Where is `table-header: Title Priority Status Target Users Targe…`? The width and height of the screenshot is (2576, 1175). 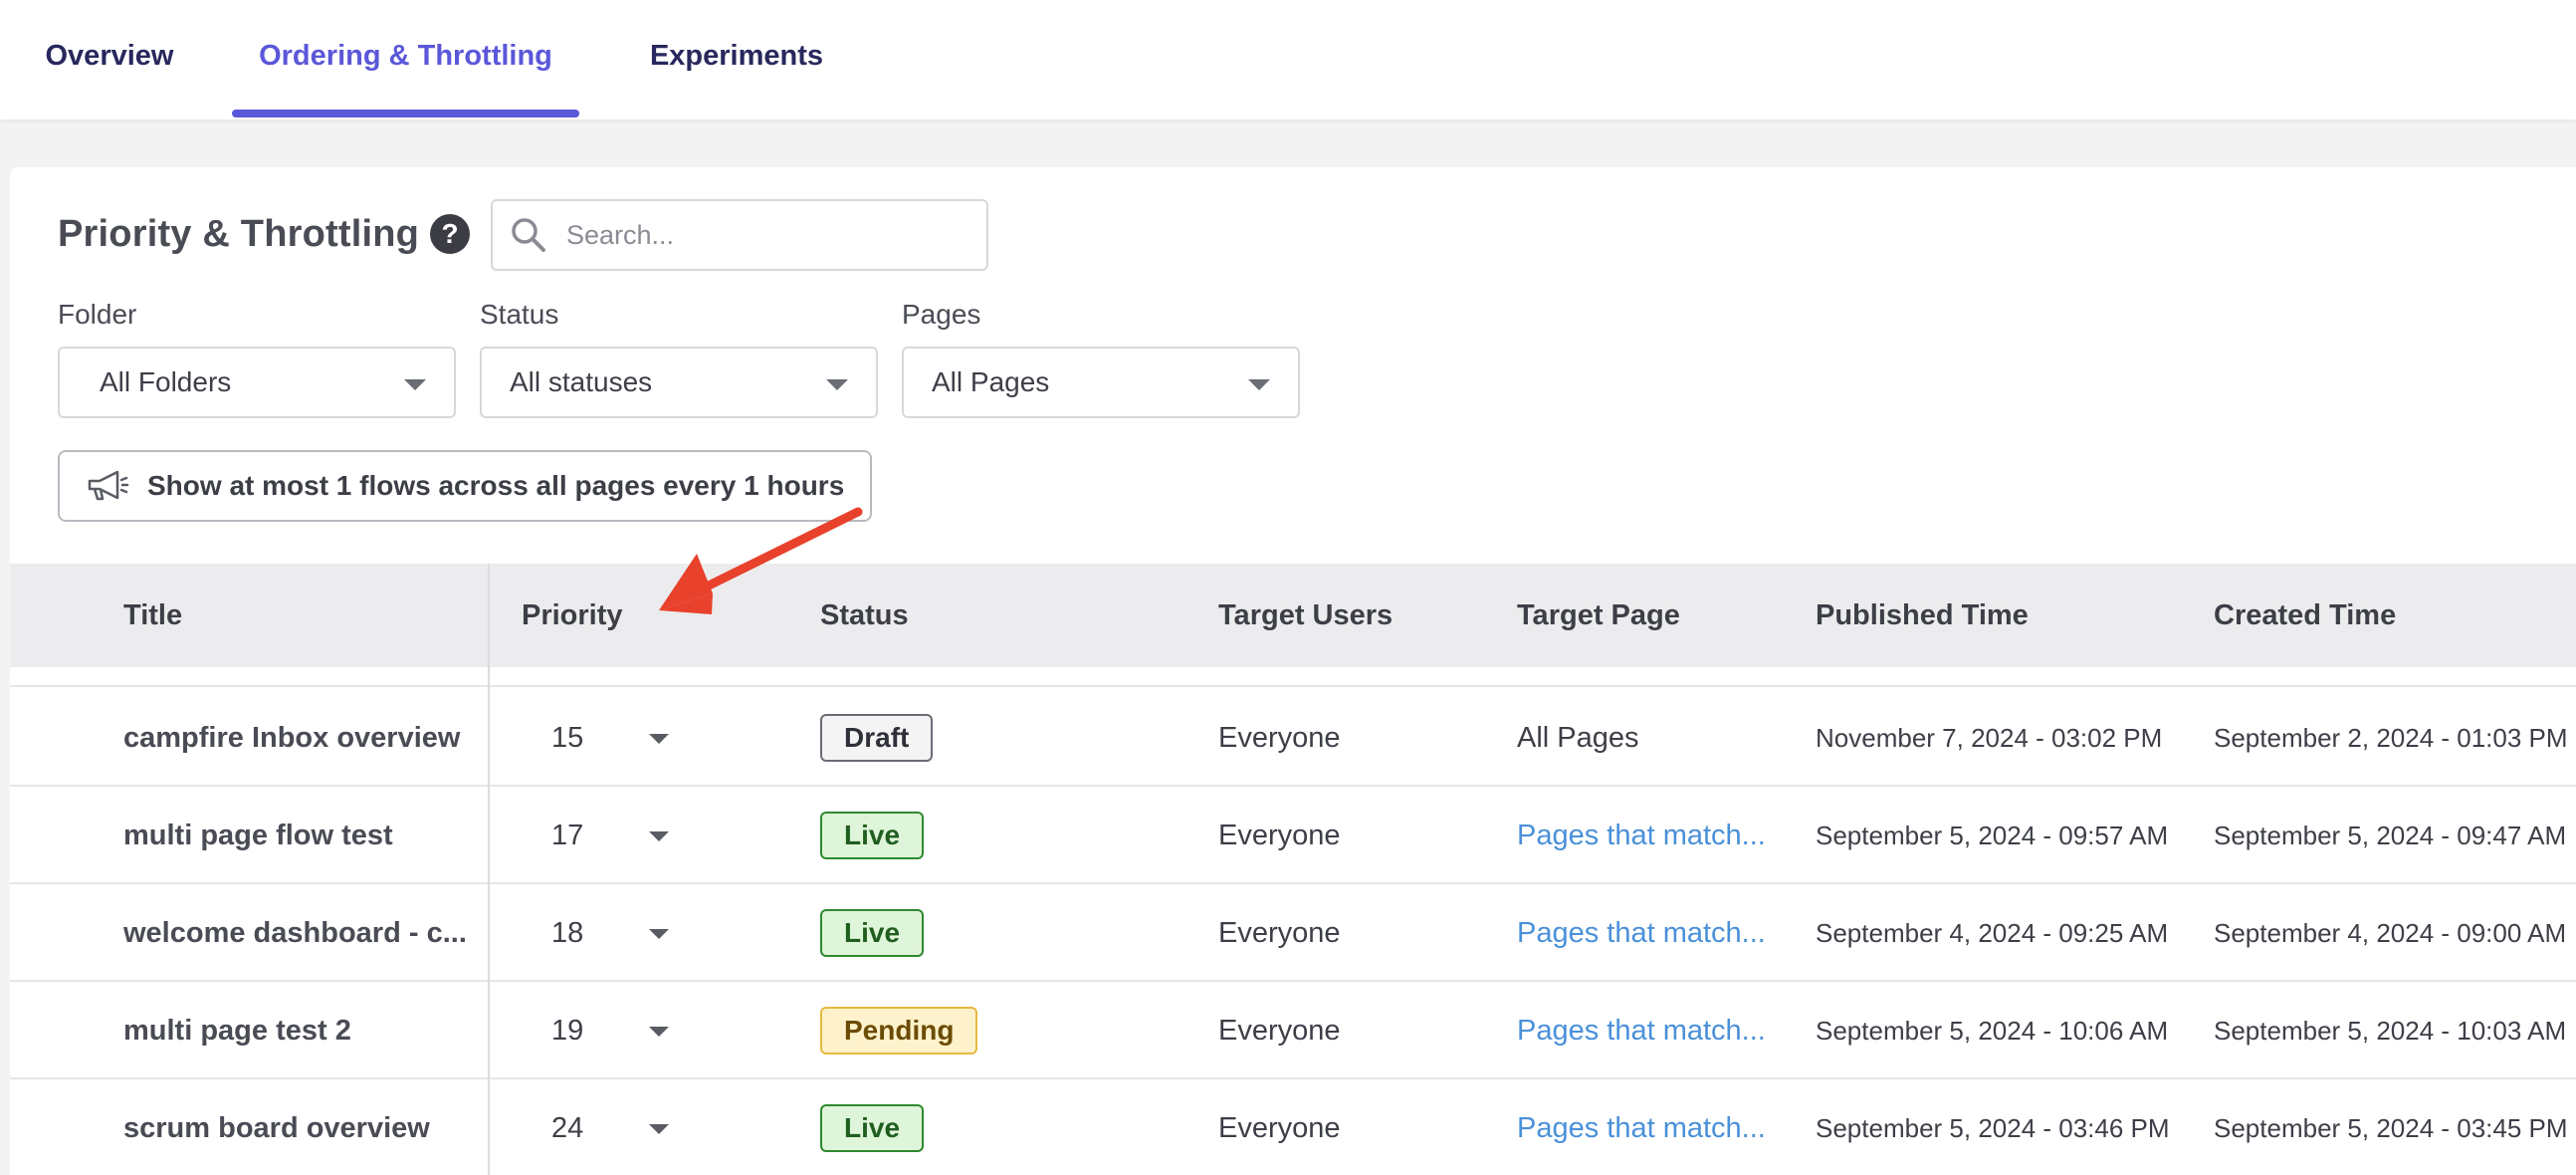 table-header: Title Priority Status Target Users Targe… is located at coordinates (1293, 615).